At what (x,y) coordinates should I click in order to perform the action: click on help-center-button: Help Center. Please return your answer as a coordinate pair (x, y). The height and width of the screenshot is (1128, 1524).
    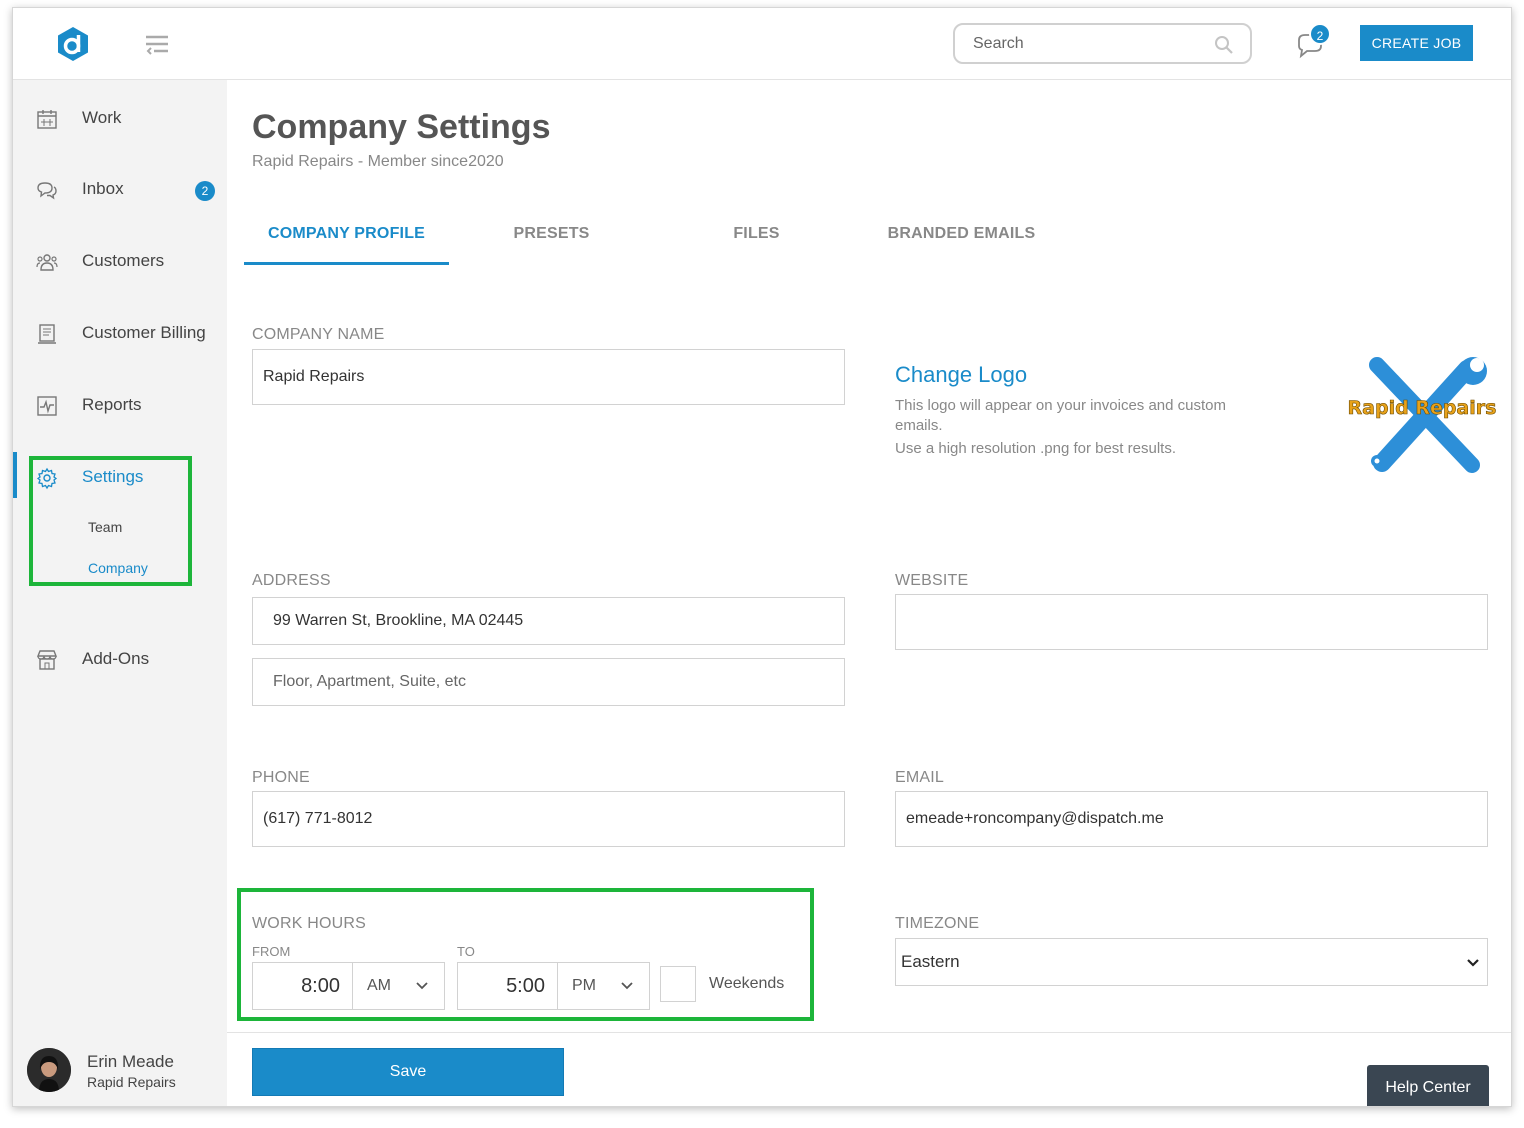
    Looking at the image, I should click on (1428, 1085).